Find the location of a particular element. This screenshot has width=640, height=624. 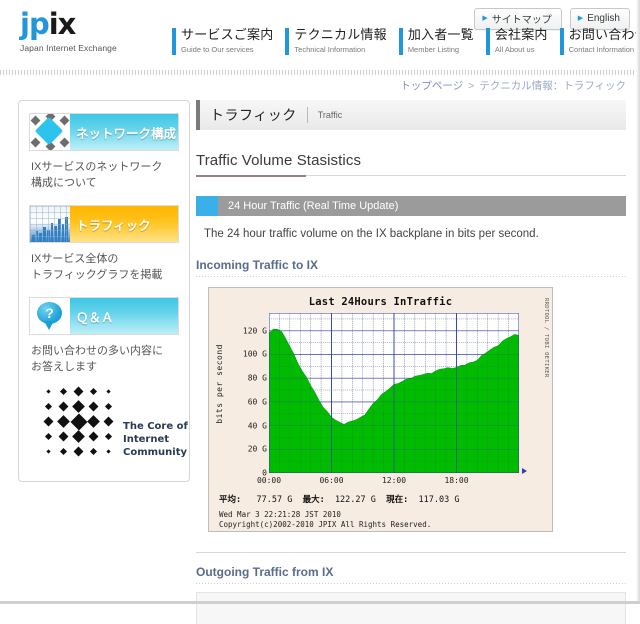

graph-axis-arrow-icon is located at coordinates (524, 471).